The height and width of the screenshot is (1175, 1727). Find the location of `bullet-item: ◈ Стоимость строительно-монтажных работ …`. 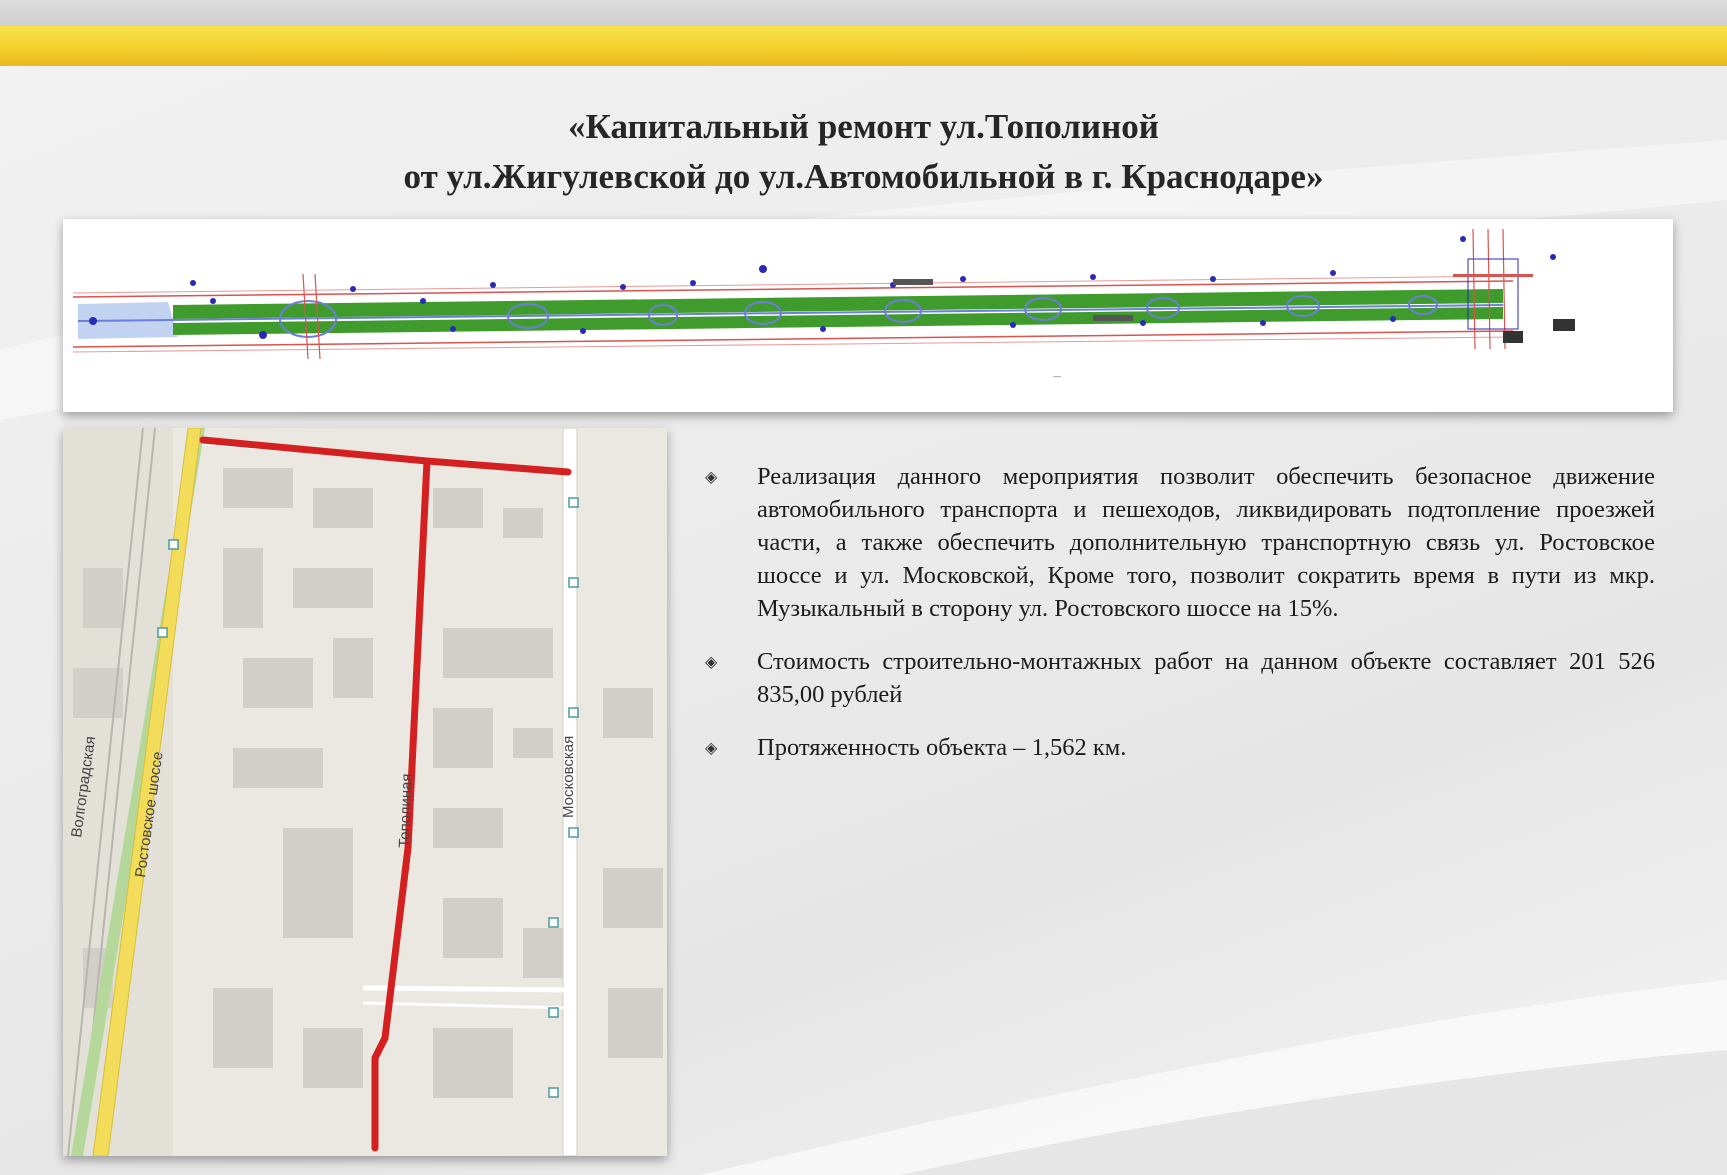

bullet-item: ◈ Стоимость строительно-монтажных работ … is located at coordinates (1180, 678).